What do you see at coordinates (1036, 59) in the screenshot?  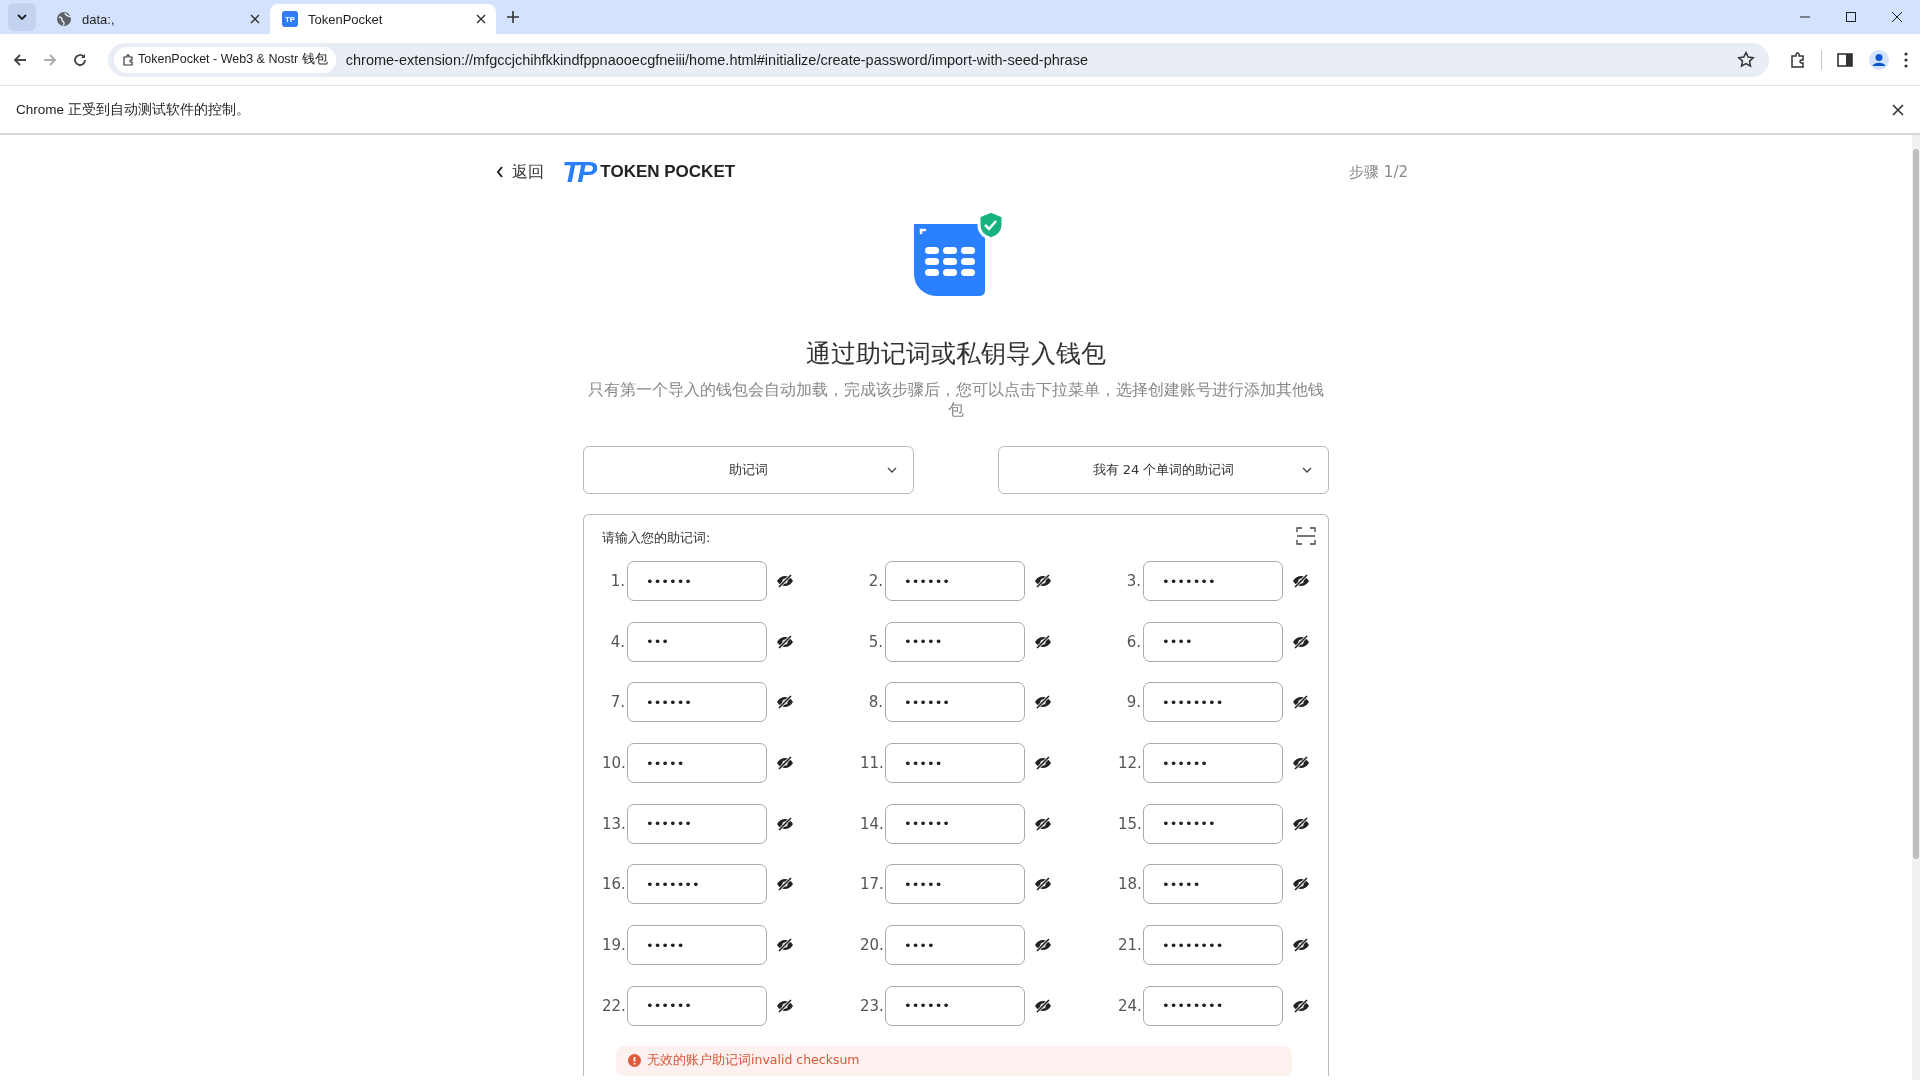 I see `address-field: chrome-extension://mfgccjchihfkkindfppnaooecgfneiii/home.html#initialize/create-password/import-with-seed-phrase` at bounding box center [1036, 59].